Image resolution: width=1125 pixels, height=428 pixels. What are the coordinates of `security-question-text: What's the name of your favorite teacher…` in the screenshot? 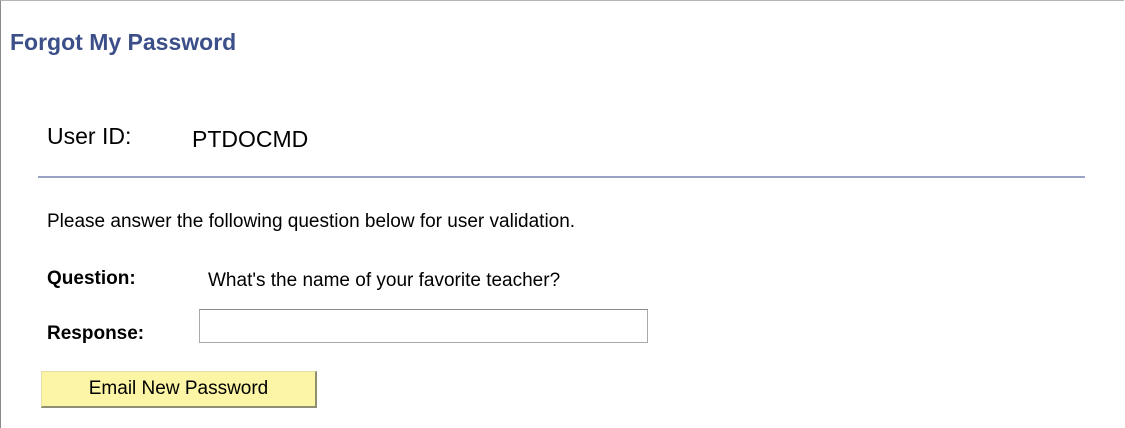 It's located at (384, 280).